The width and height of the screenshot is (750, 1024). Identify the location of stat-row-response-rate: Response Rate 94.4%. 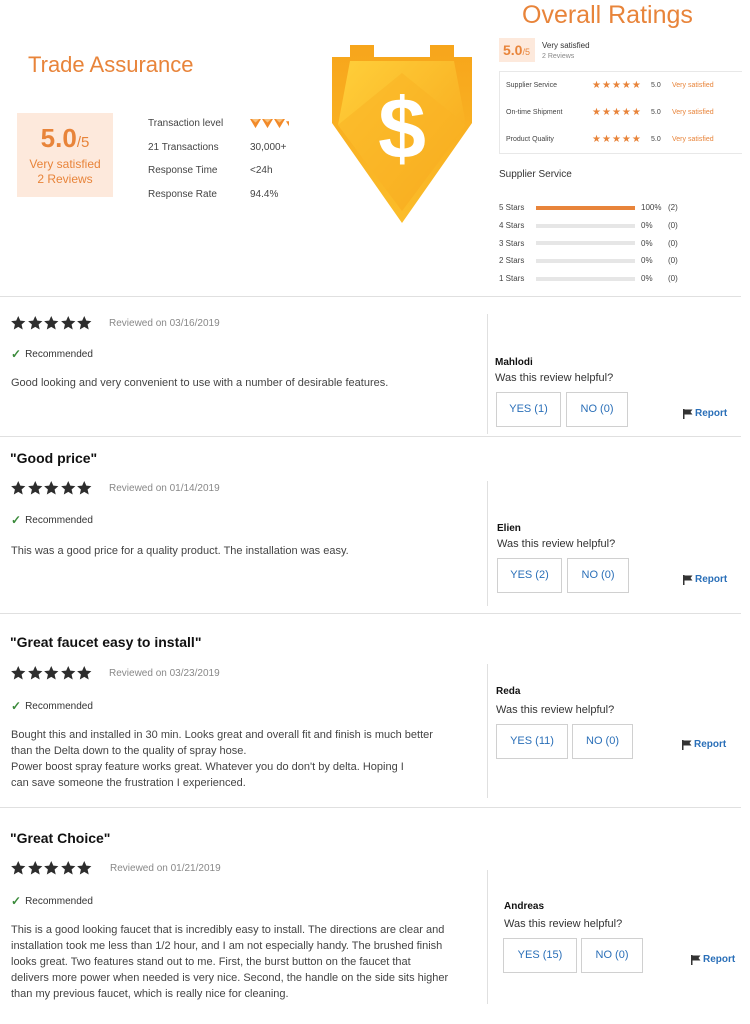
(213, 194).